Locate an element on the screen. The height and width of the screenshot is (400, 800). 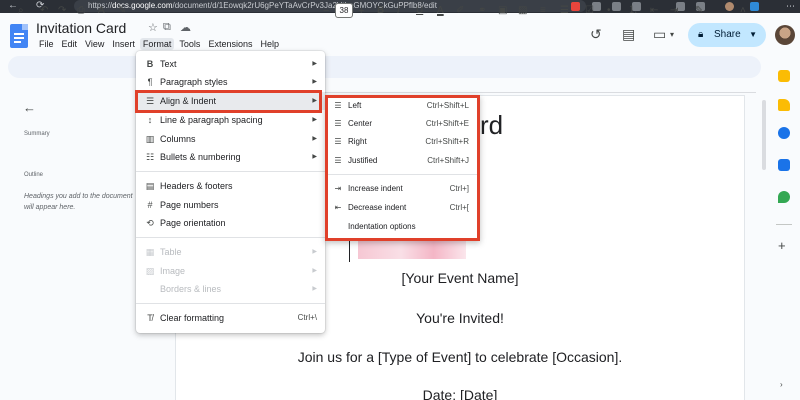
avatar is located at coordinates (785, 35).